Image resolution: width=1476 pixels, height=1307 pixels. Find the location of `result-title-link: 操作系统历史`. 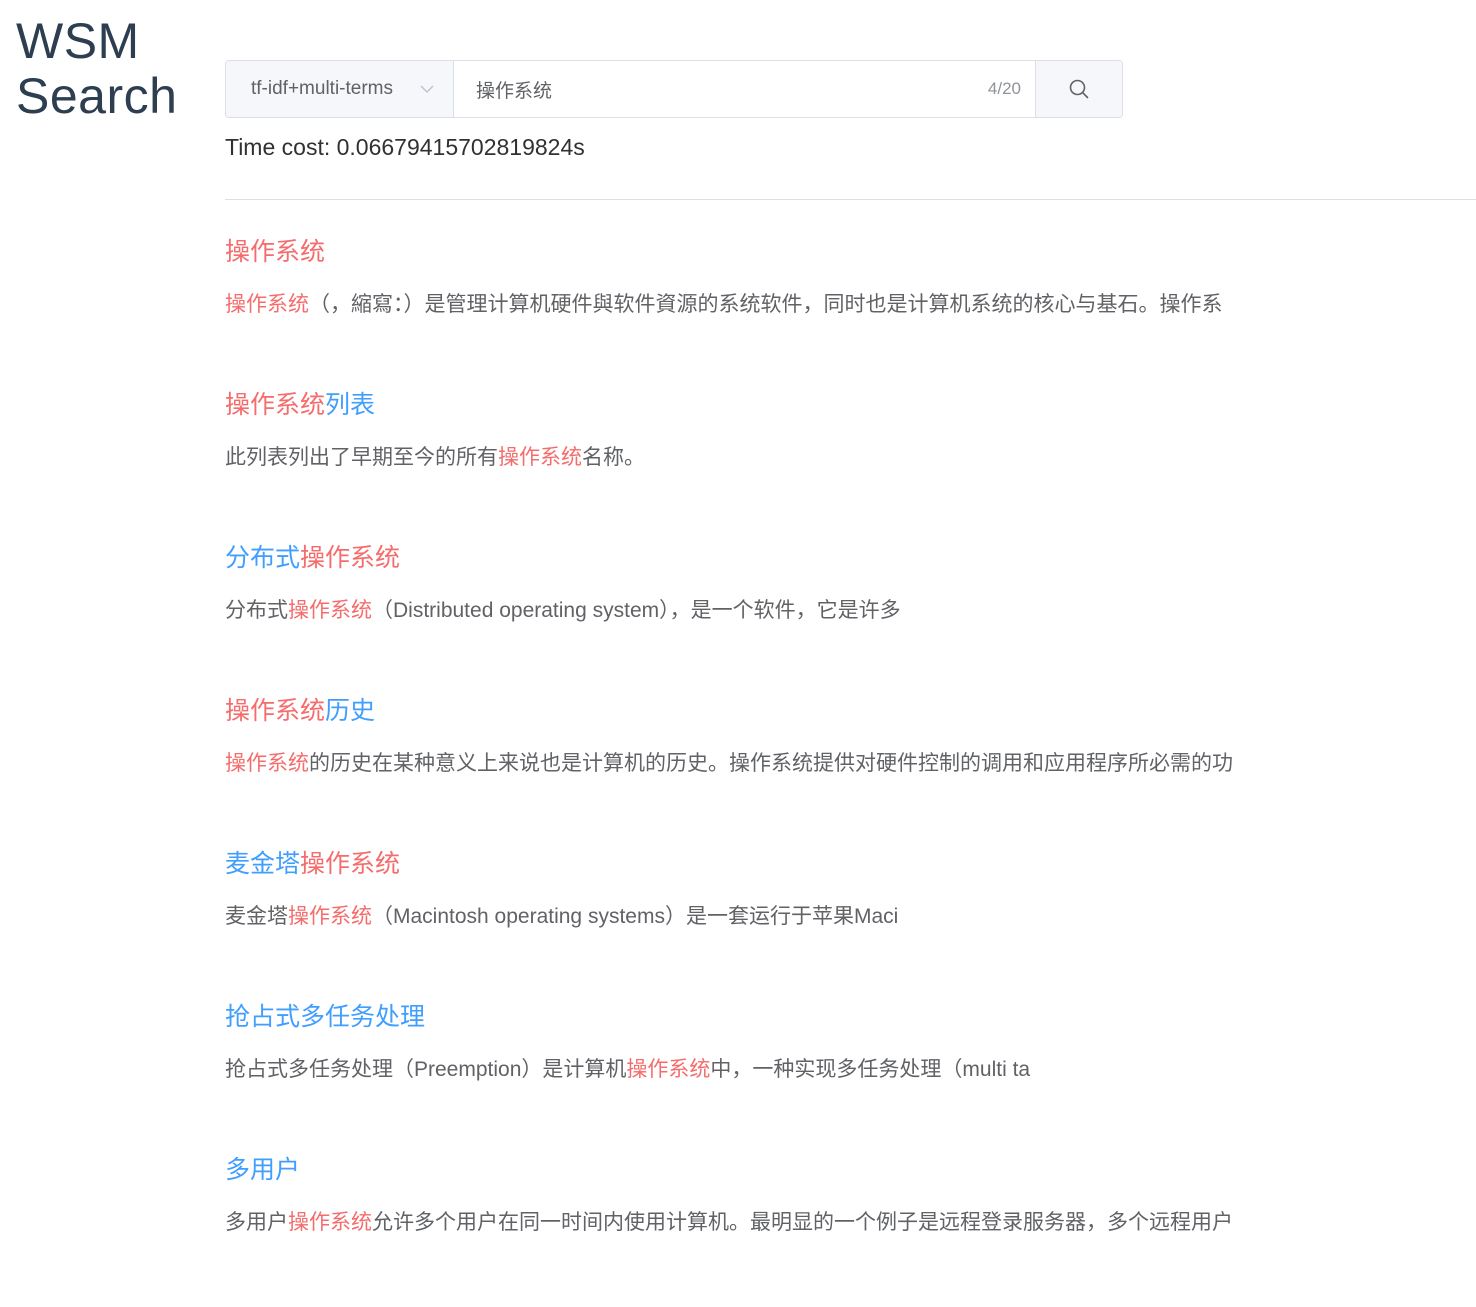

result-title-link: 操作系统历史 is located at coordinates (825, 711).